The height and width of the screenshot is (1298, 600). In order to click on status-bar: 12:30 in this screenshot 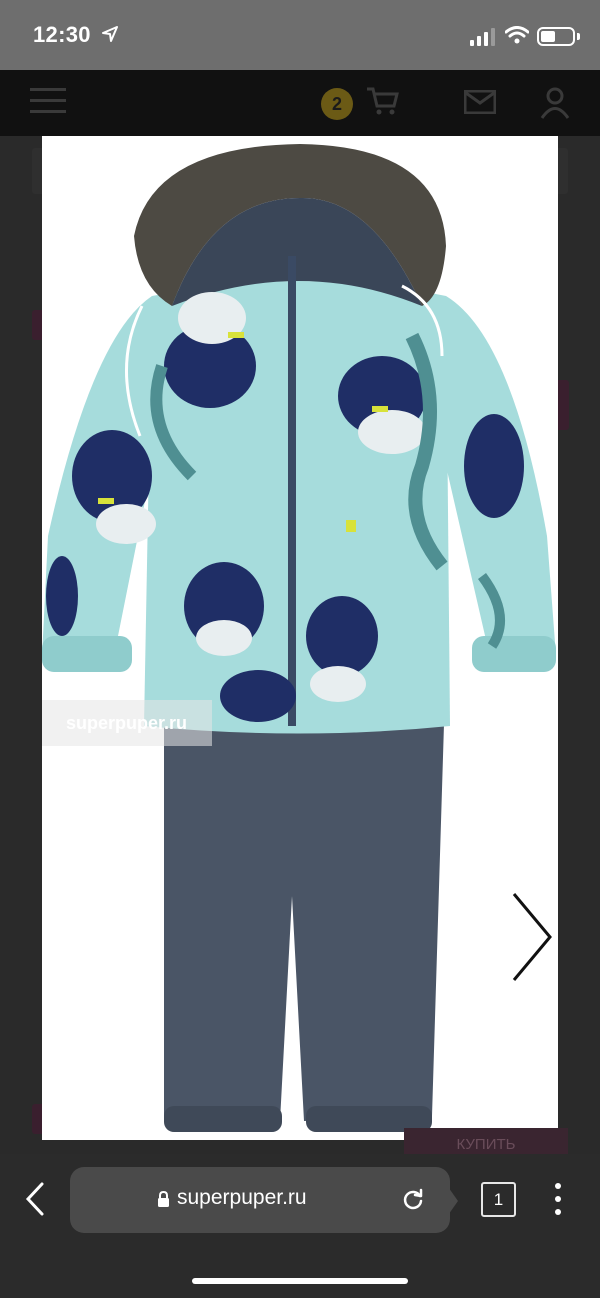, I will do `click(300, 35)`.